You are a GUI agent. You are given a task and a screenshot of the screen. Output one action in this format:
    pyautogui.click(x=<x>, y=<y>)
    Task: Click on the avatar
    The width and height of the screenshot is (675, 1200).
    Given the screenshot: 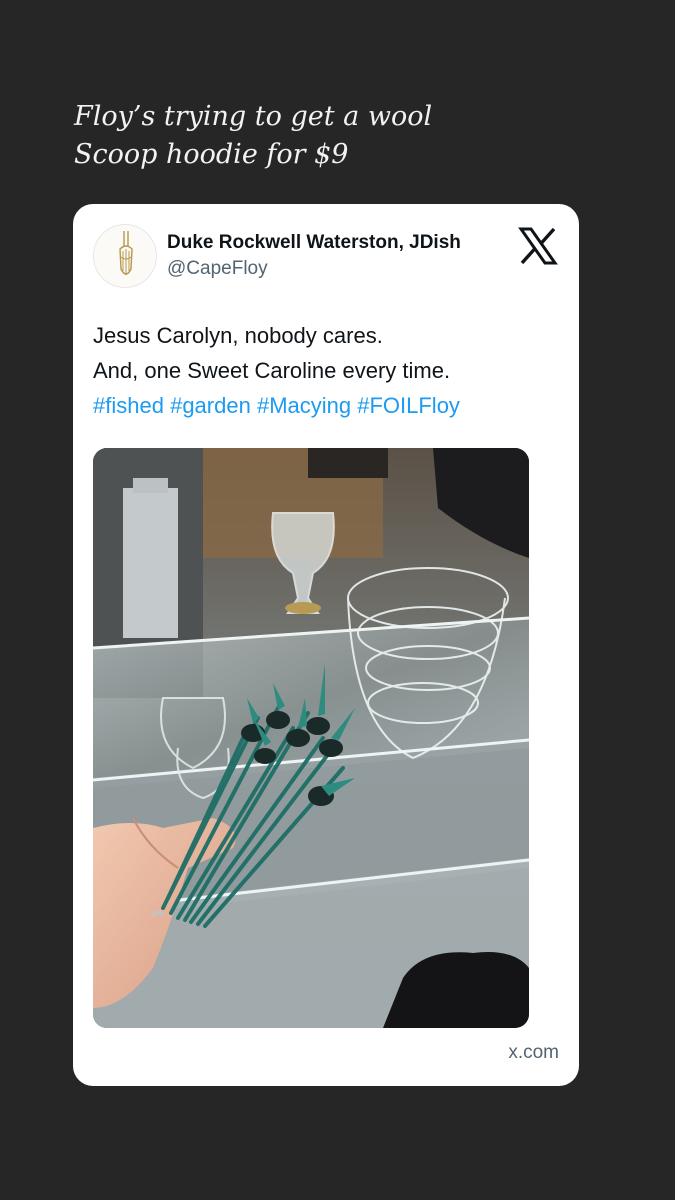 What is the action you would take?
    pyautogui.click(x=125, y=256)
    